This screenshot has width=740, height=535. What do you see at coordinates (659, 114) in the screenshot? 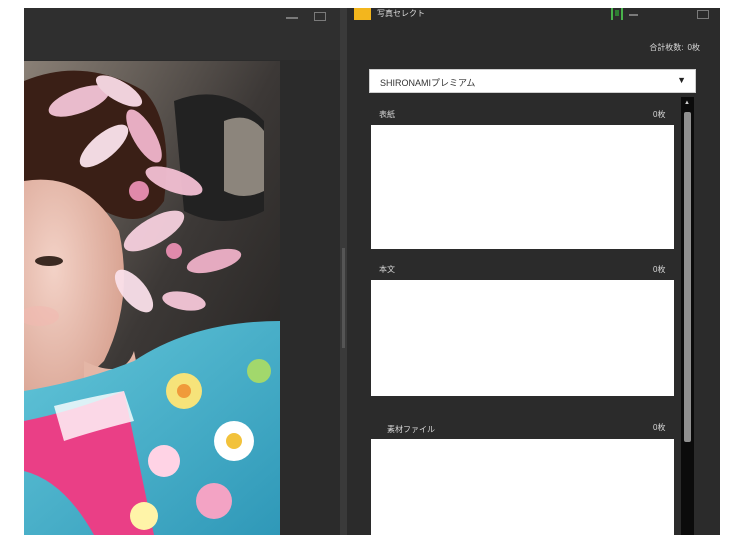
I see `section-count-cover: 0枚` at bounding box center [659, 114].